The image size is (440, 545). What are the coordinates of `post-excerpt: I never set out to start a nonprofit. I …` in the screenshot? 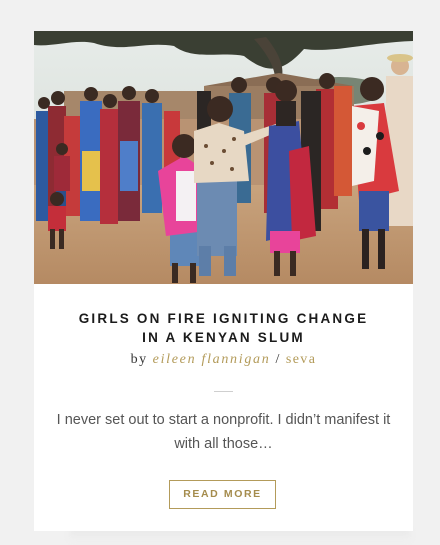 It's located at (223, 432).